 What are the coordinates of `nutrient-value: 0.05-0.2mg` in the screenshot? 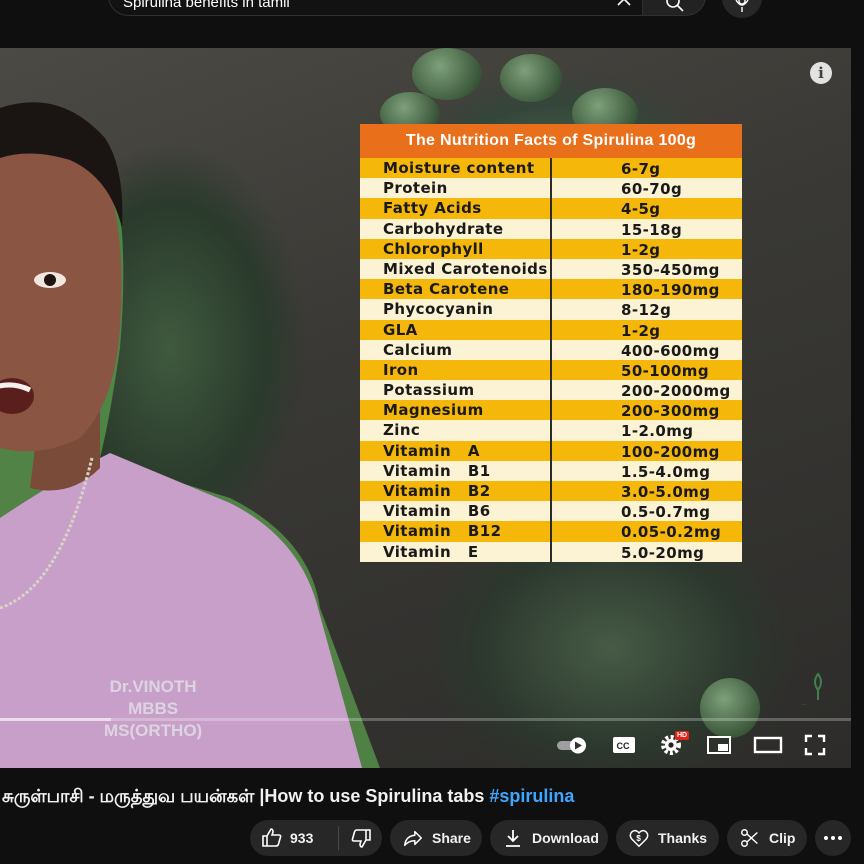 It's located at (671, 532).